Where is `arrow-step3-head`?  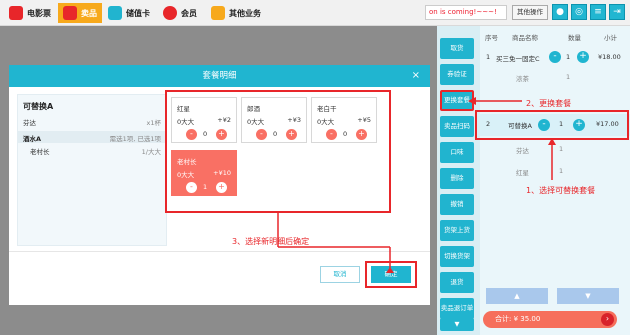
arrow-step3-head is located at coordinates (390, 270).